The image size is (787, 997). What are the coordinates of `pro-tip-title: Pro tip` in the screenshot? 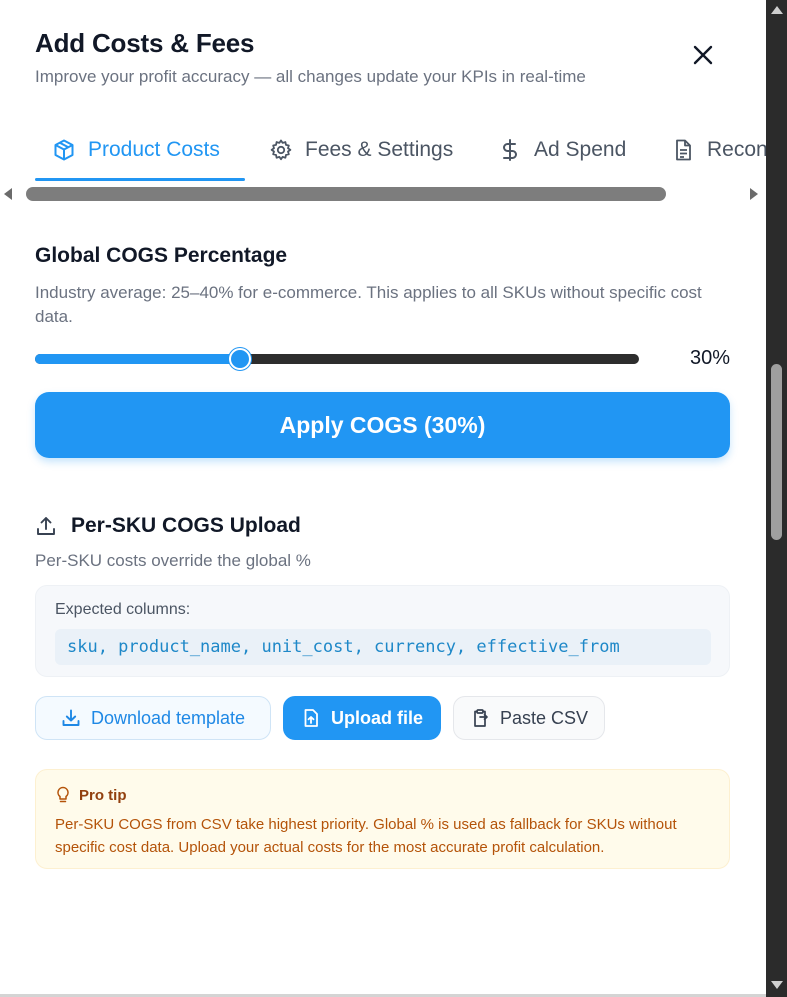 It's located at (103, 795).